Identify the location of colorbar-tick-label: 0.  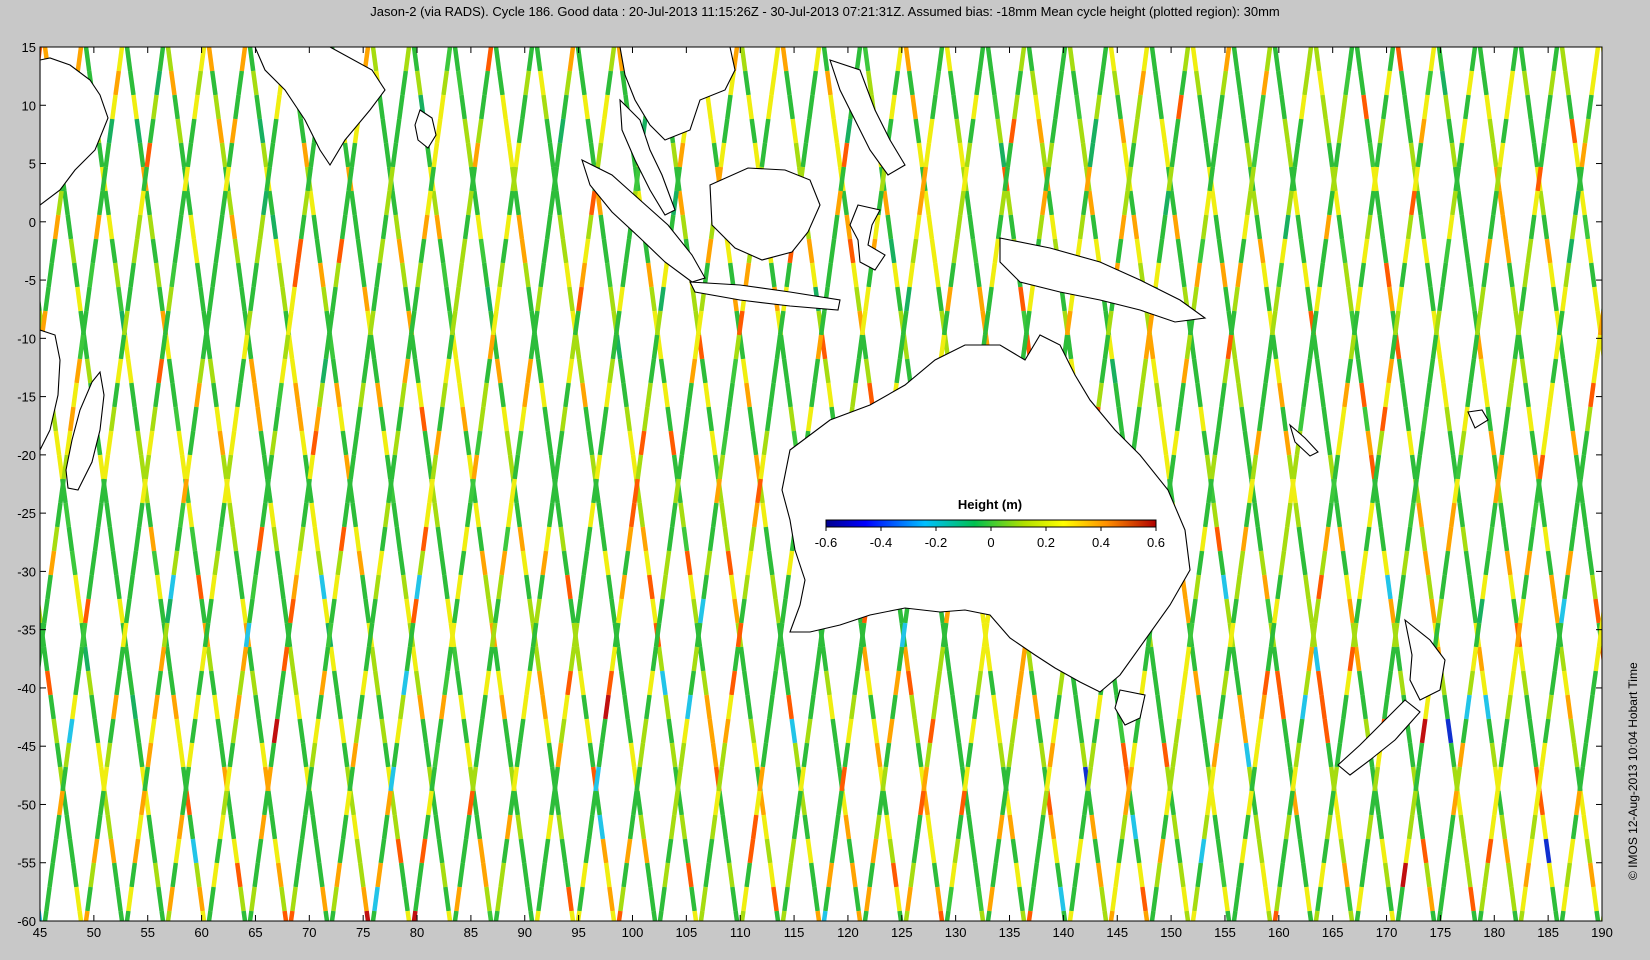
(990, 542).